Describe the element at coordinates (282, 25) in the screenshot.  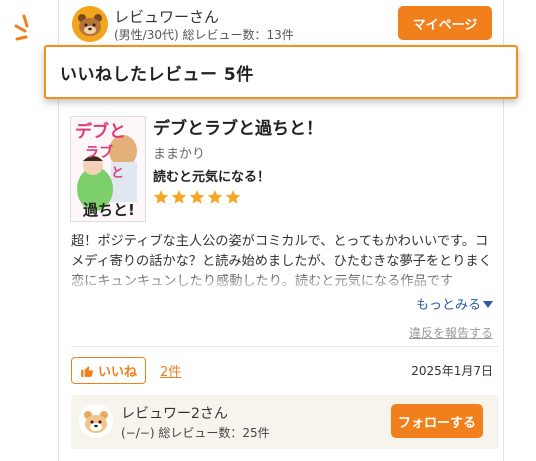
I see `current-user-row: レビュワーさん (男性/30代) 総レビュー数：13件 マイページ` at that location.